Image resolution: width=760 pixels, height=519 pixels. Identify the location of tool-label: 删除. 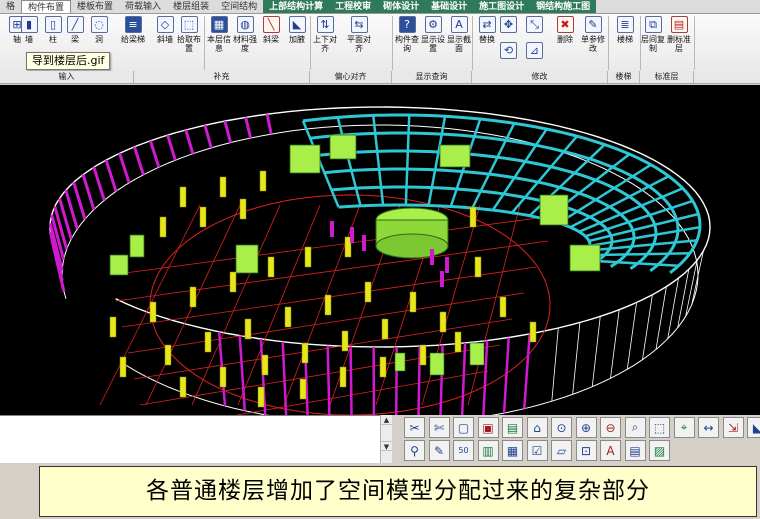
(565, 39).